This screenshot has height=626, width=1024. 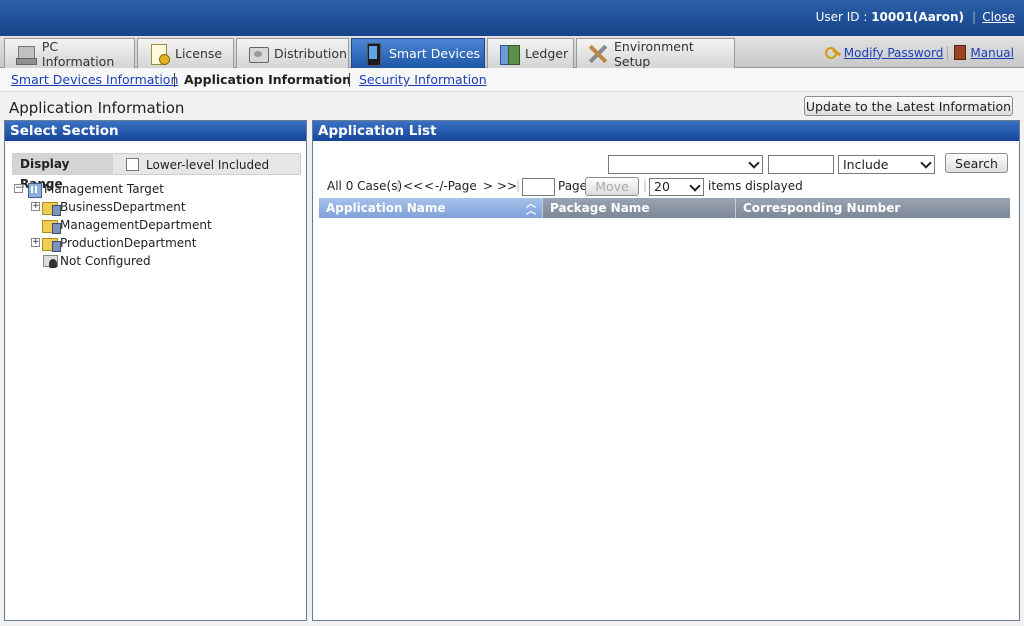 What do you see at coordinates (155, 131) in the screenshot?
I see `panel-title: Select Section` at bounding box center [155, 131].